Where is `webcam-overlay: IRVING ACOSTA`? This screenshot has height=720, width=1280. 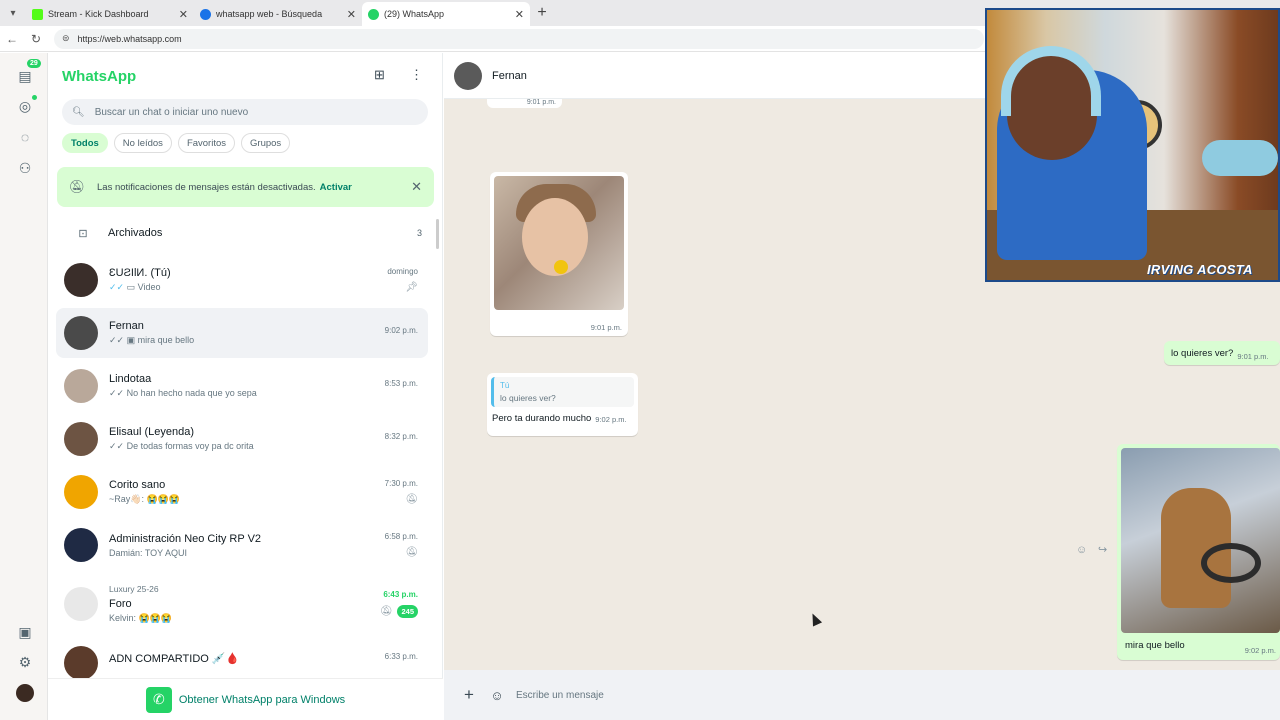
webcam-overlay: IRVING ACOSTA is located at coordinates (1132, 145).